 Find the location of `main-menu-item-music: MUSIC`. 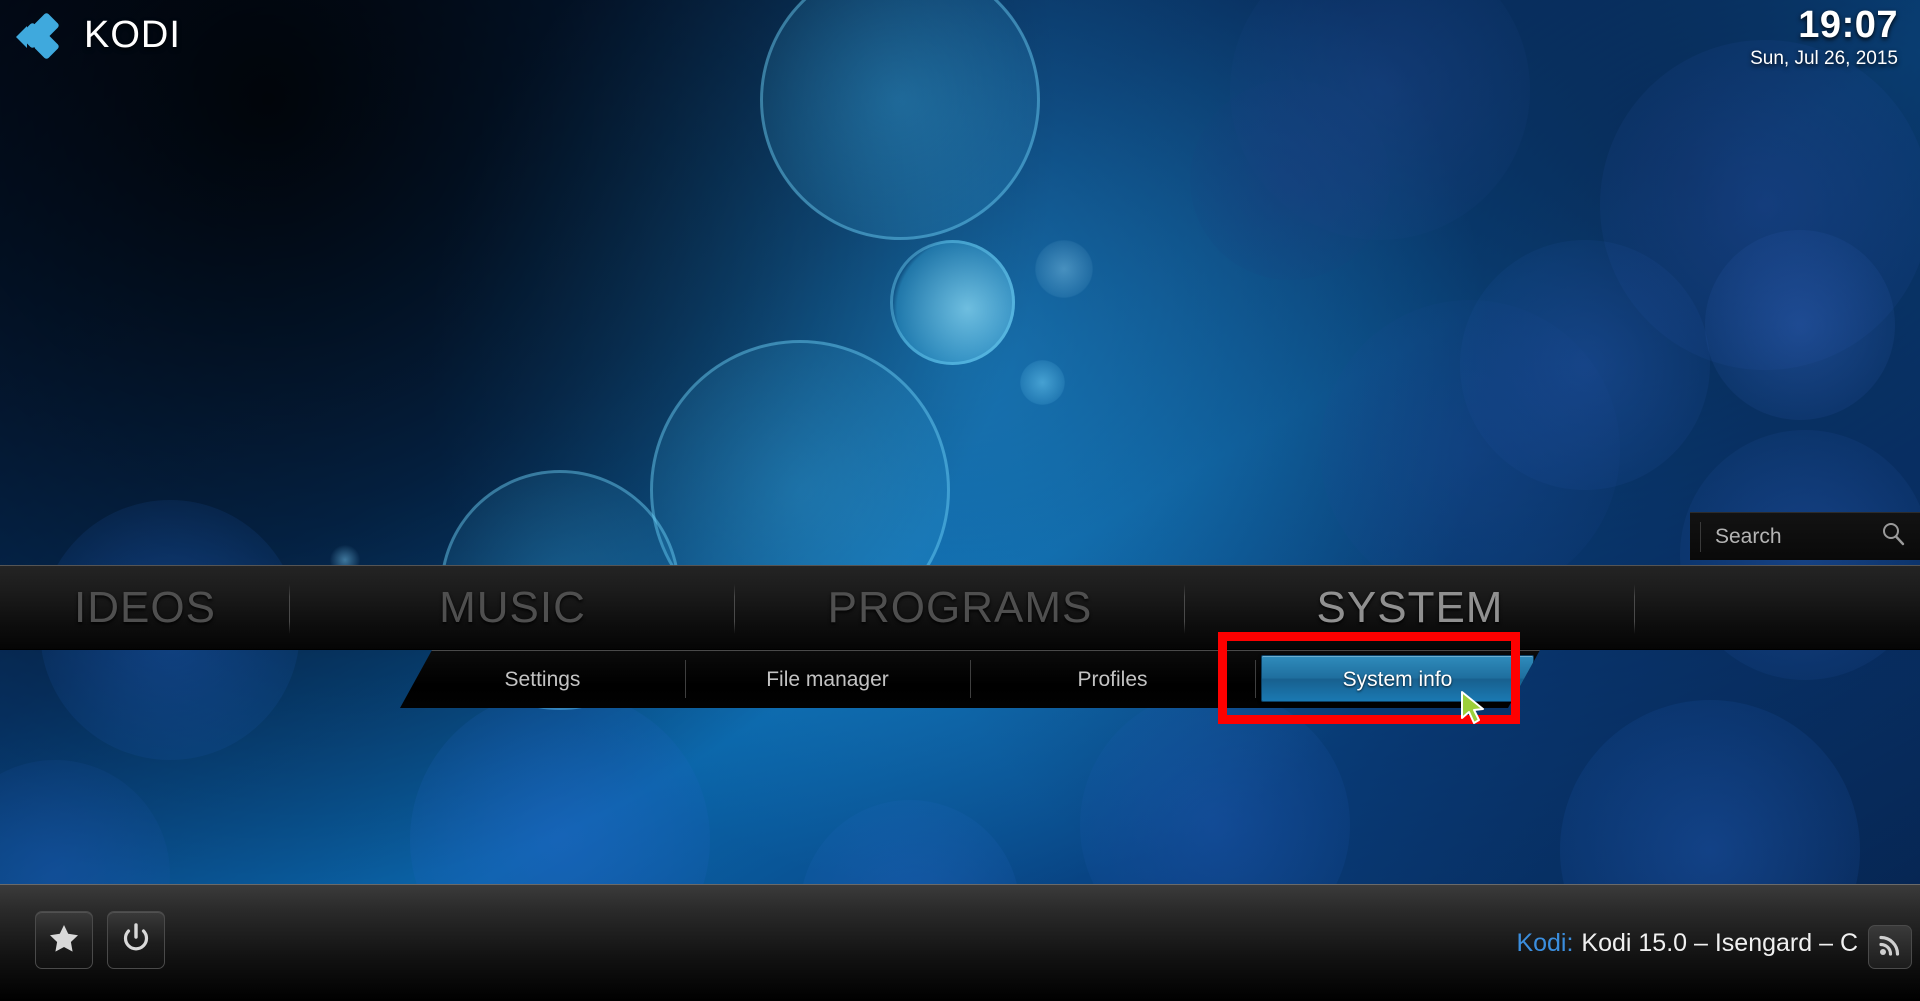

main-menu-item-music: MUSIC is located at coordinates (512, 607).